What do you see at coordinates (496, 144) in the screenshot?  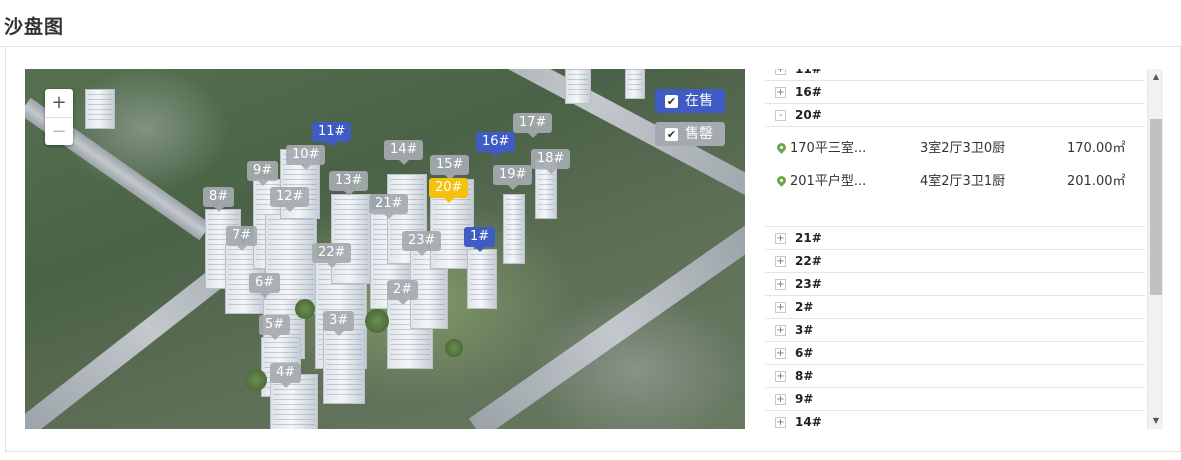 I see `building-tag-16: 16#` at bounding box center [496, 144].